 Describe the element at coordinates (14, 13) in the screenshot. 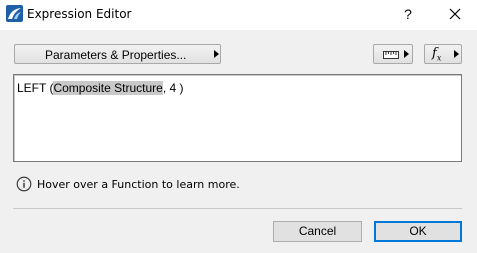

I see `app-logo-icon` at that location.